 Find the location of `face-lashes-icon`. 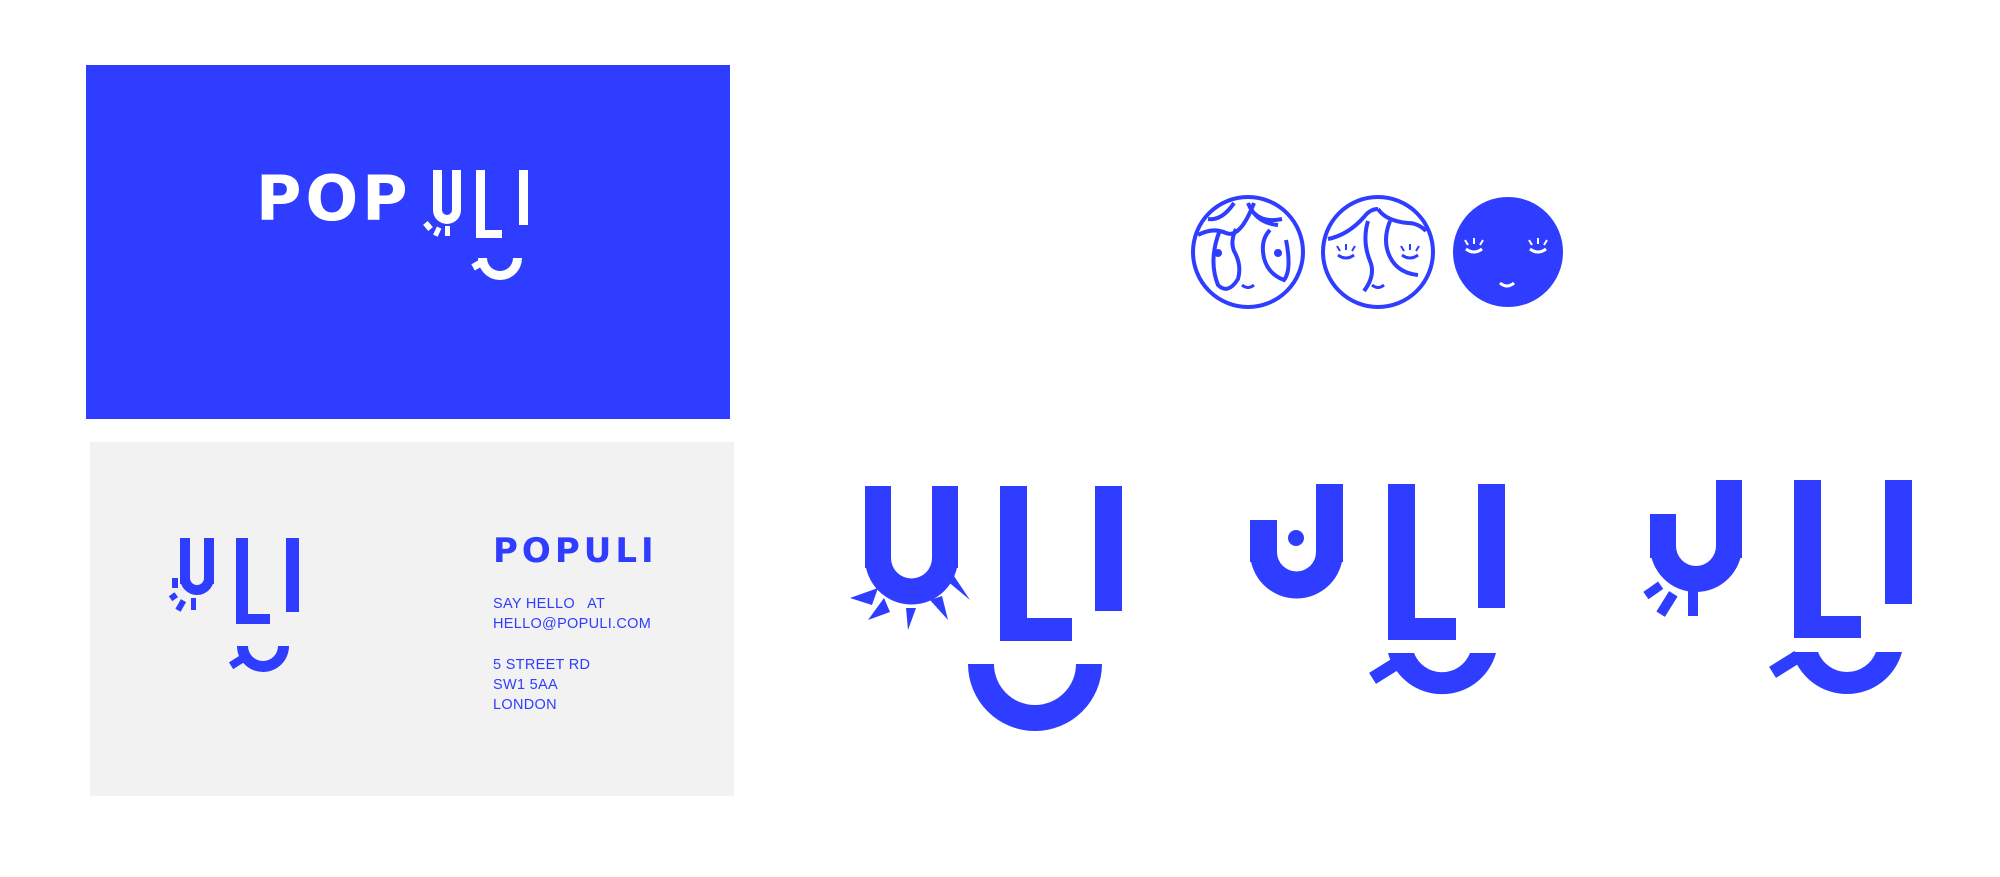

face-lashes-icon is located at coordinates (1378, 252).